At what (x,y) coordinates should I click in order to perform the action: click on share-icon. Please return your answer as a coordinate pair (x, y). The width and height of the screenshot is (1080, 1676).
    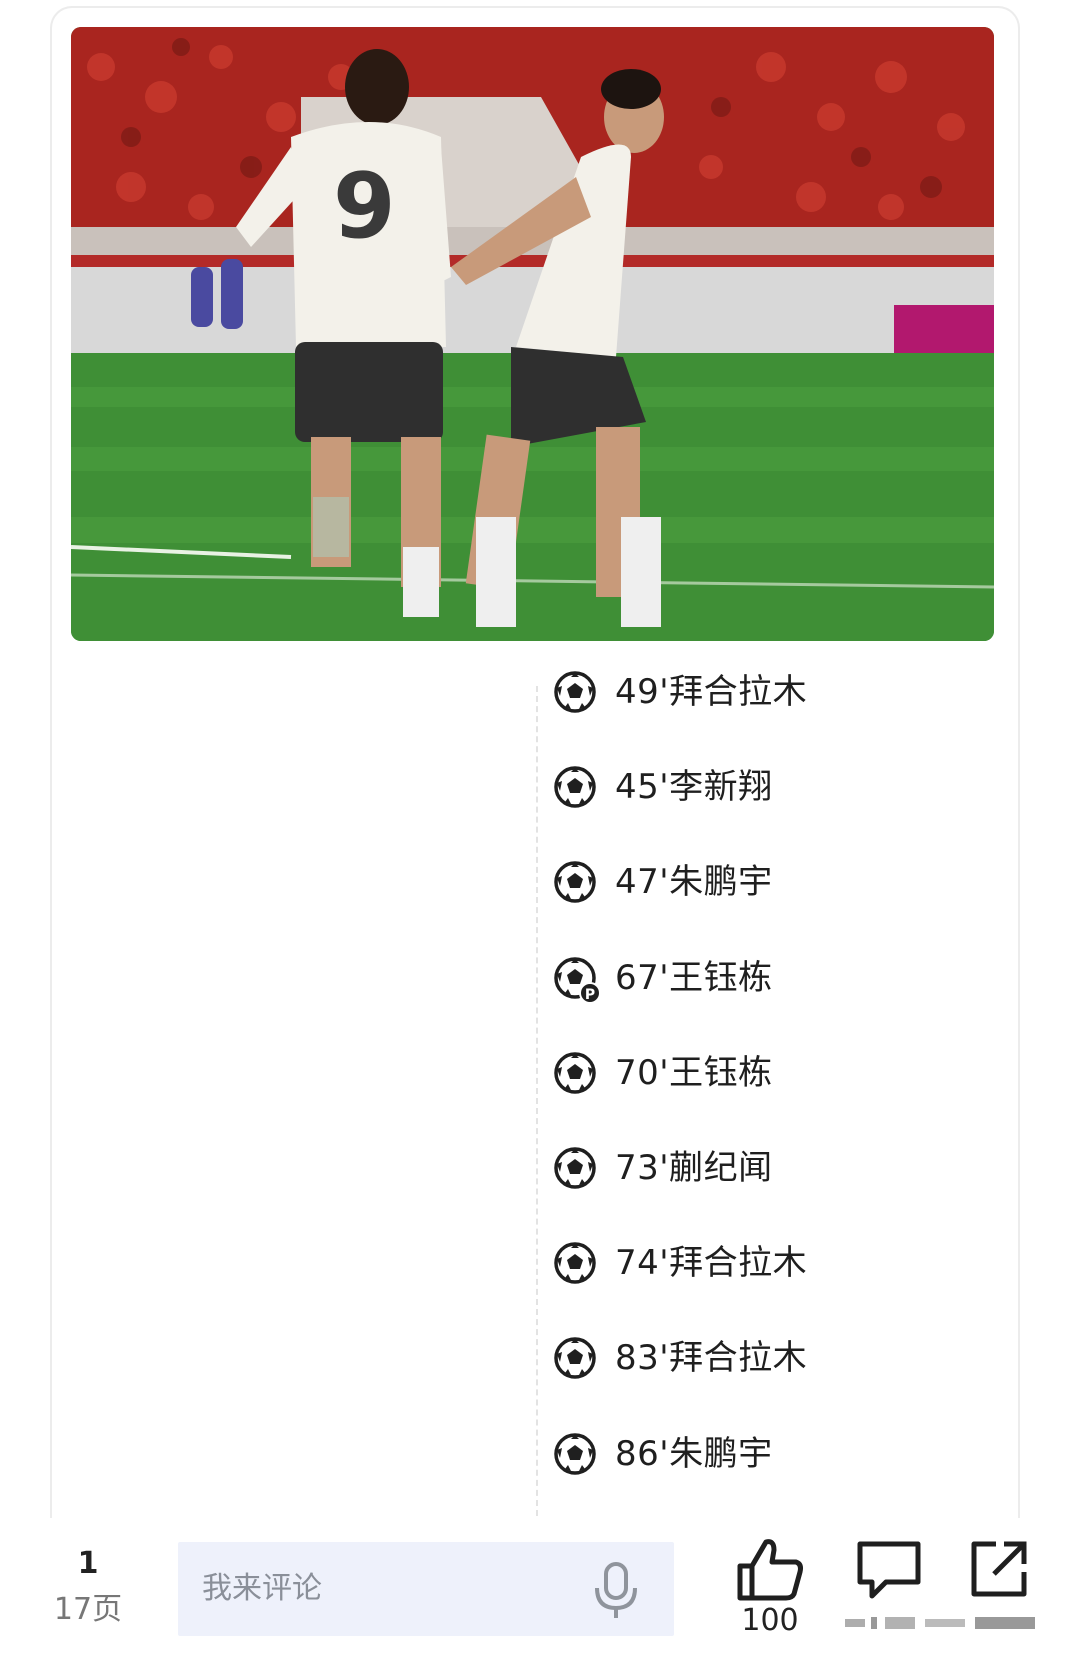
    Looking at the image, I should click on (999, 1569).